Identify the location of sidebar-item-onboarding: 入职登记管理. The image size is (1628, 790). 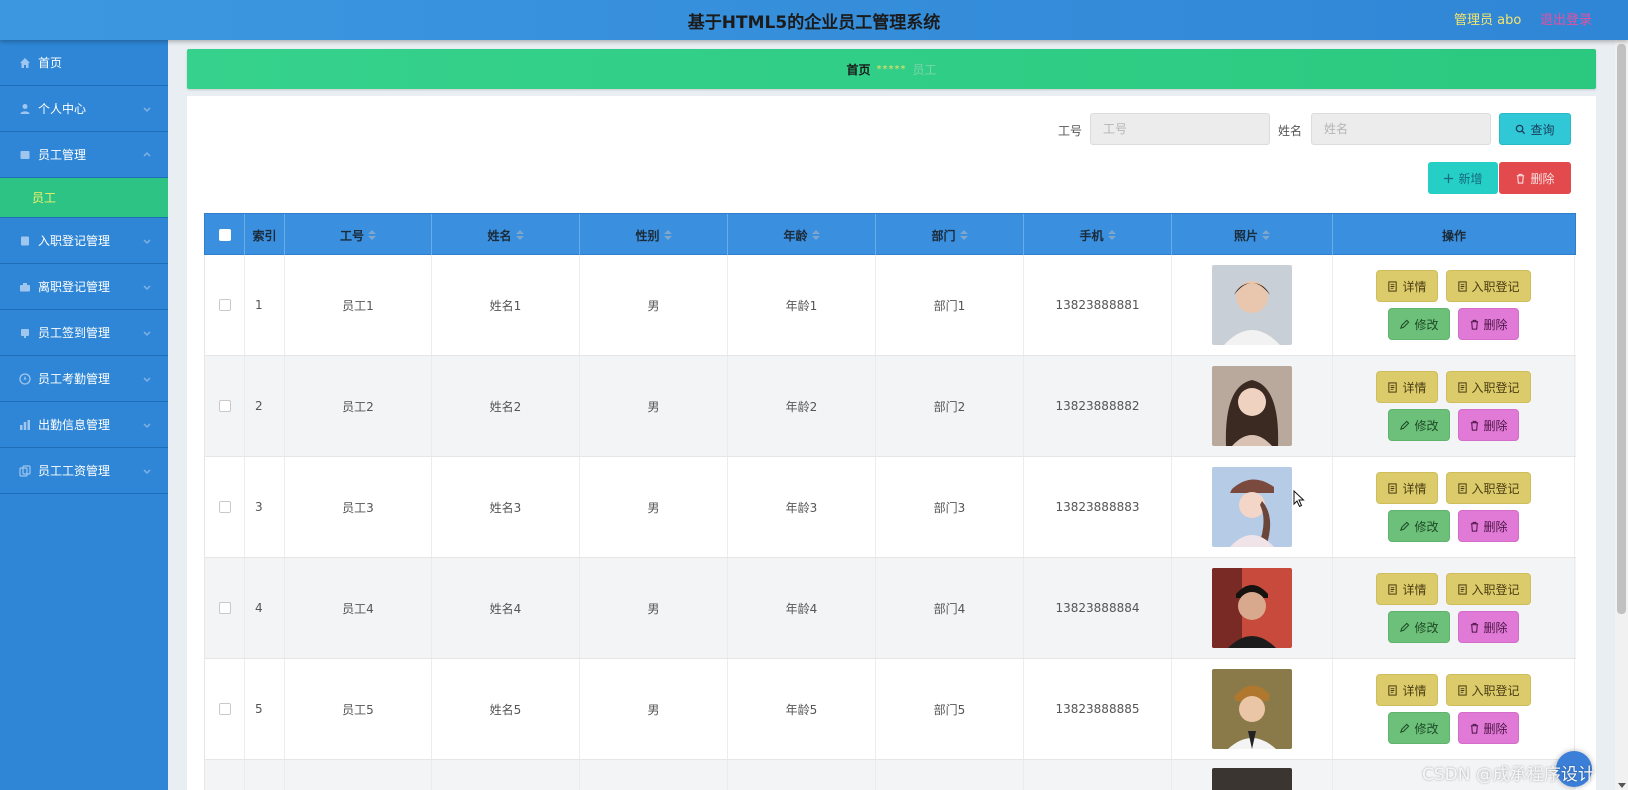
(84, 241).